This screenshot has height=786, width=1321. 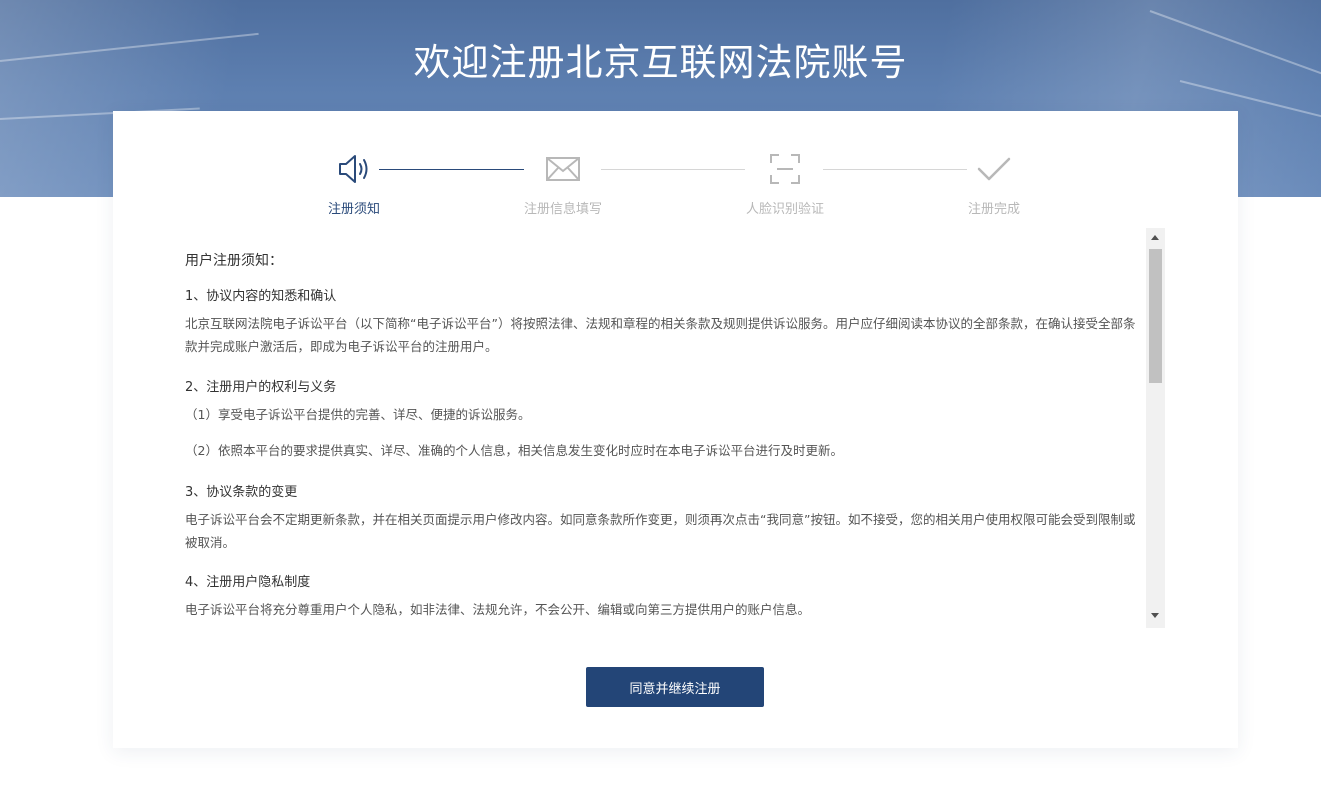 I want to click on step-label: 人脸识别验证, so click(x=784, y=209).